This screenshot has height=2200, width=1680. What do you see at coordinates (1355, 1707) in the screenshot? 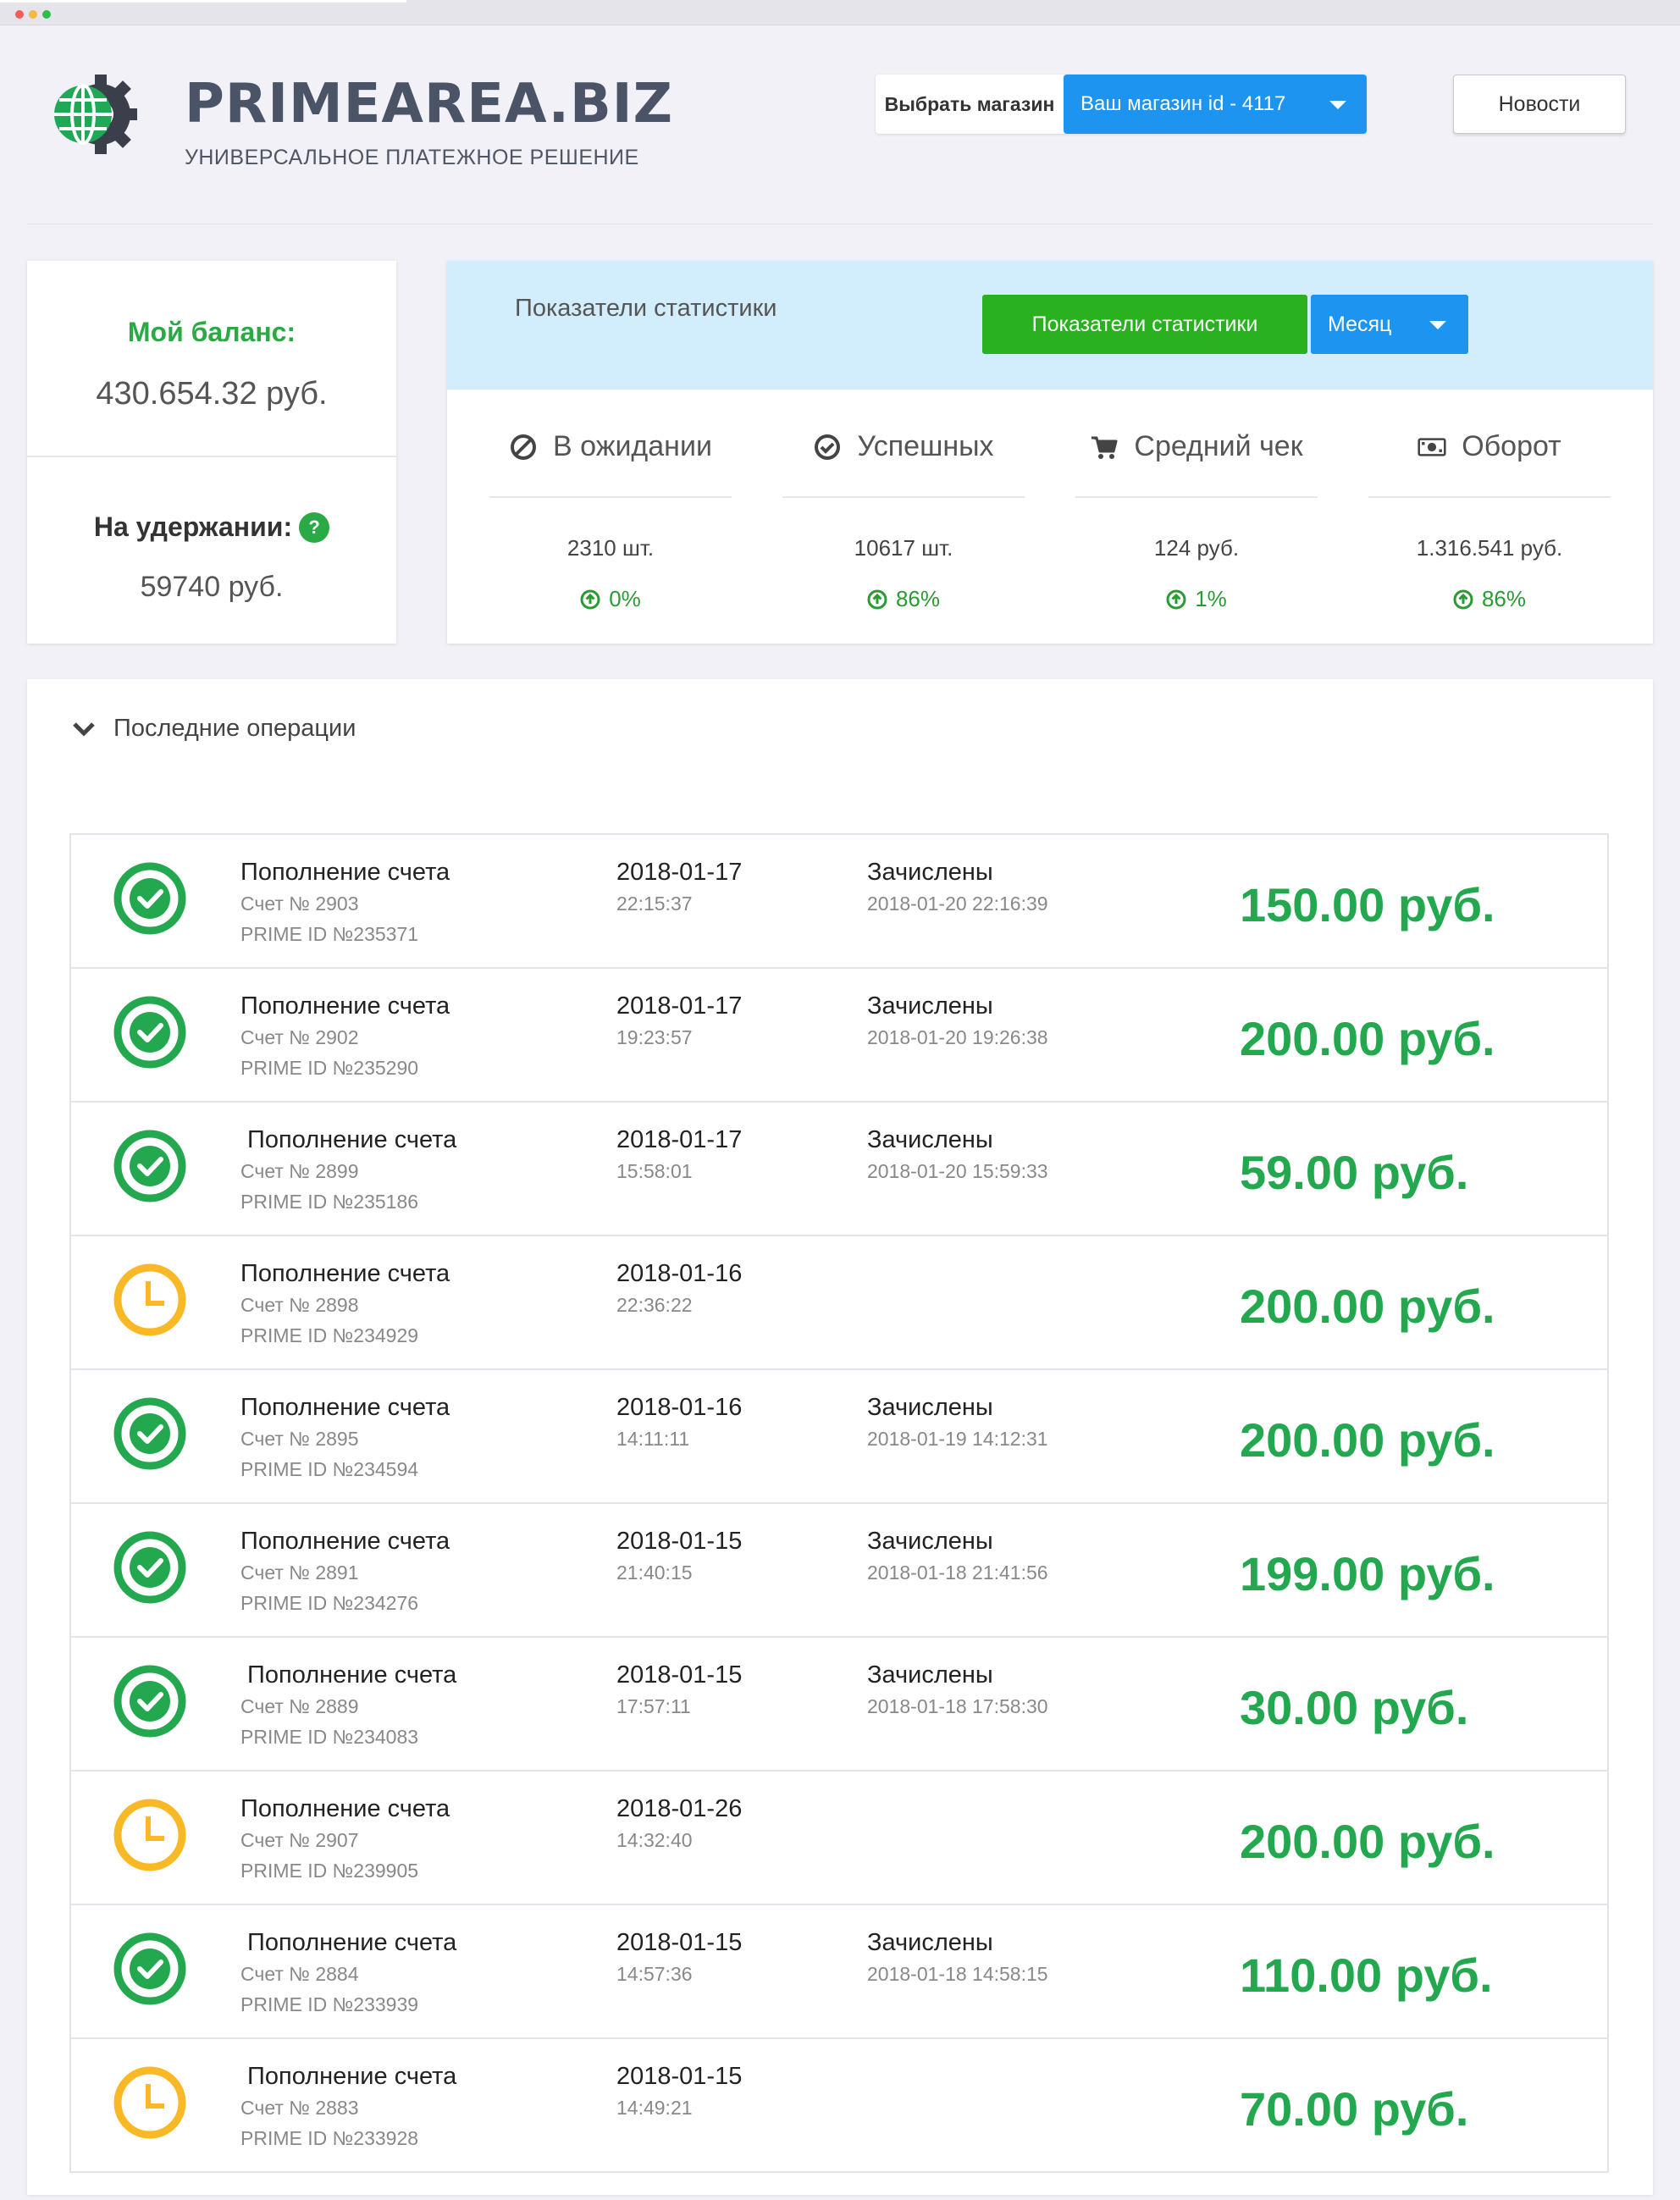
I see `operation-amount: 30.00 руб.` at bounding box center [1355, 1707].